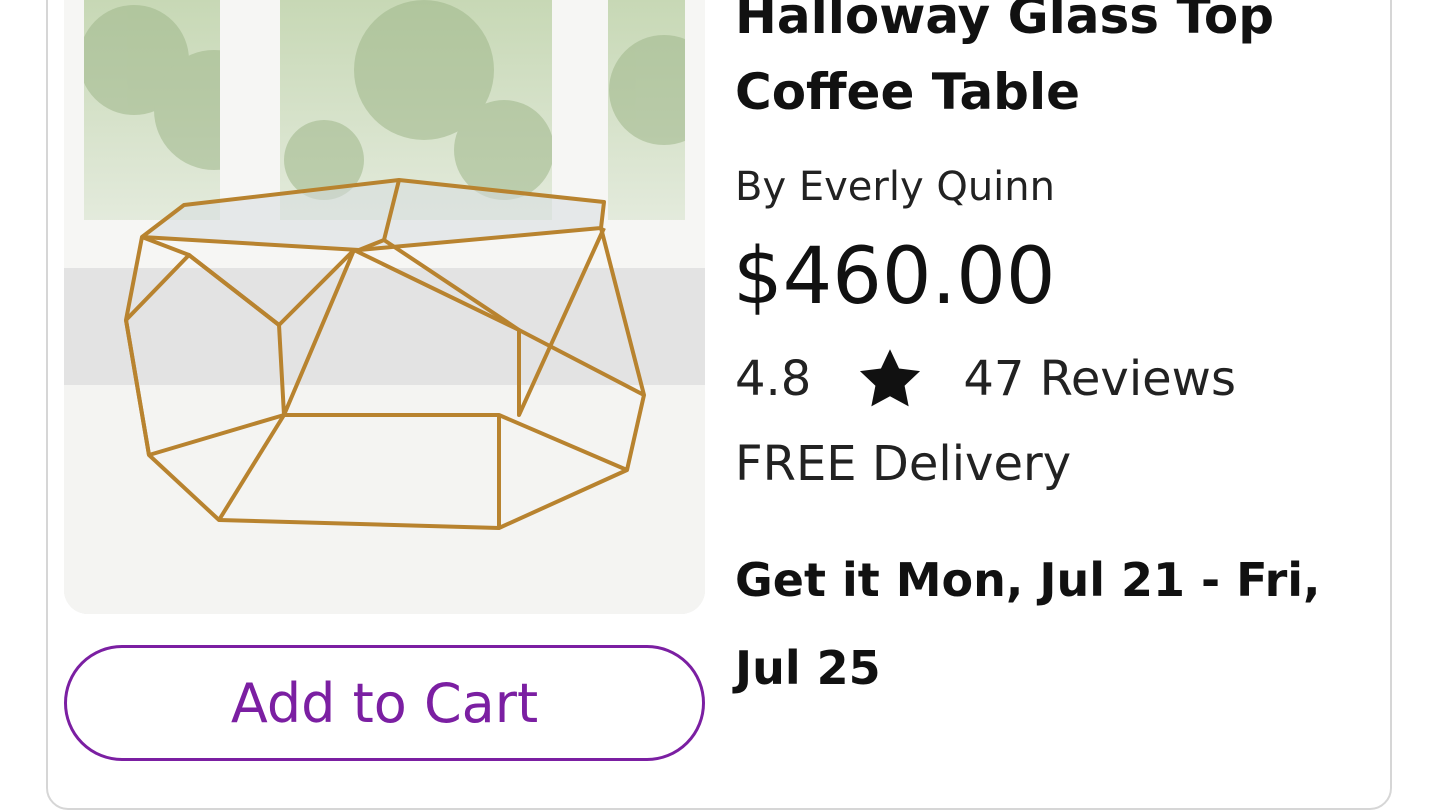  I want to click on rating-row: 4.8 47 Reviews, so click(985, 379).